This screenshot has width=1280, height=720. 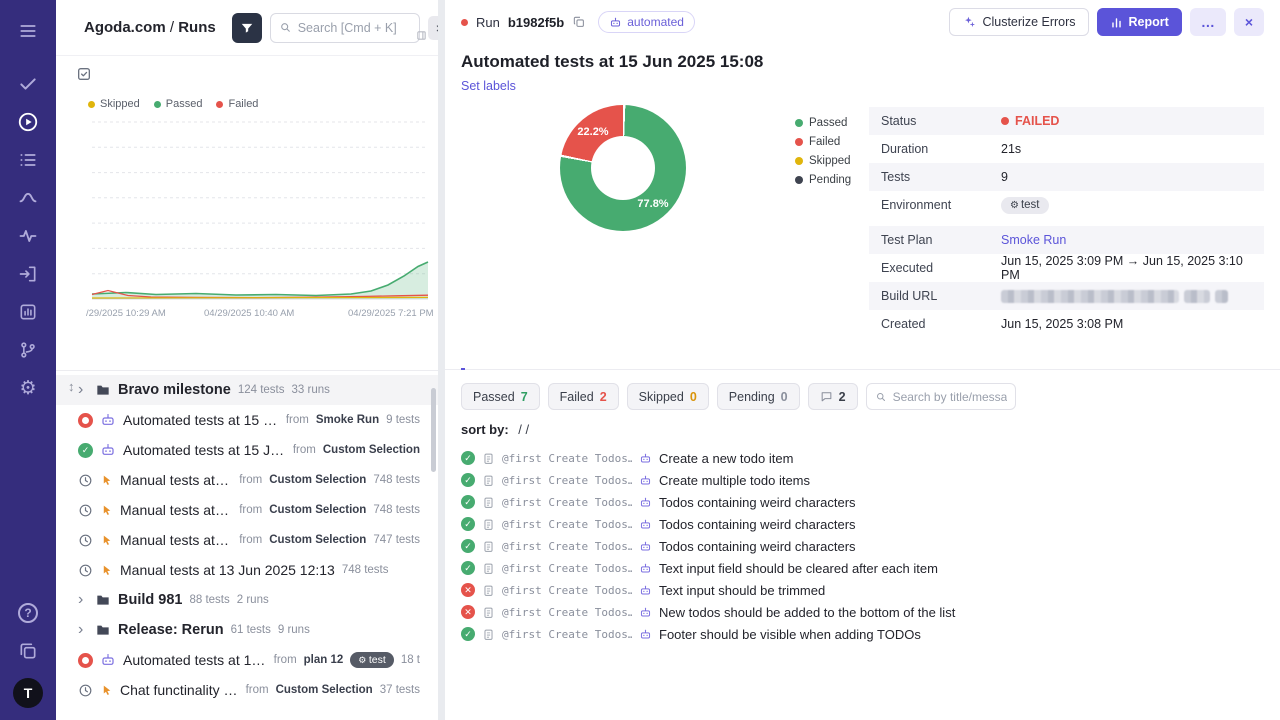 I want to click on filter-button, so click(x=246, y=27).